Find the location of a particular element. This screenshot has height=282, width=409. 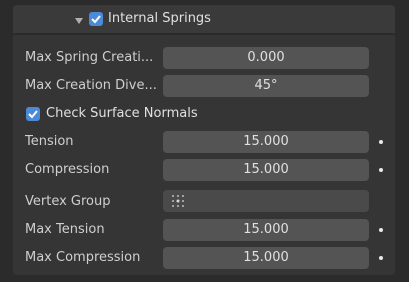

compression-field: 15.000 is located at coordinates (266, 170).